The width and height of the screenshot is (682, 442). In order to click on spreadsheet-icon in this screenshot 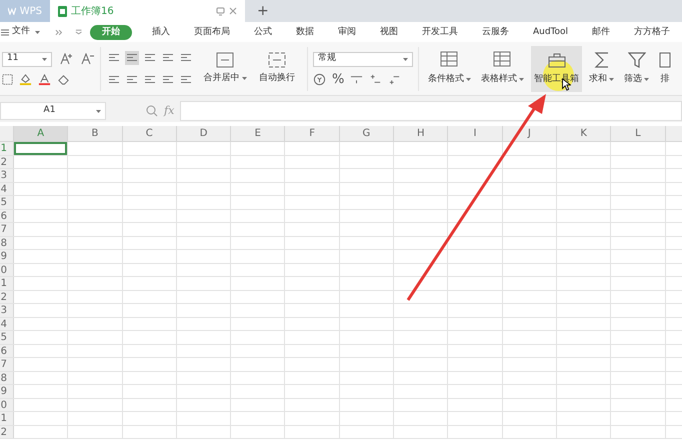, I will do `click(62, 11)`.